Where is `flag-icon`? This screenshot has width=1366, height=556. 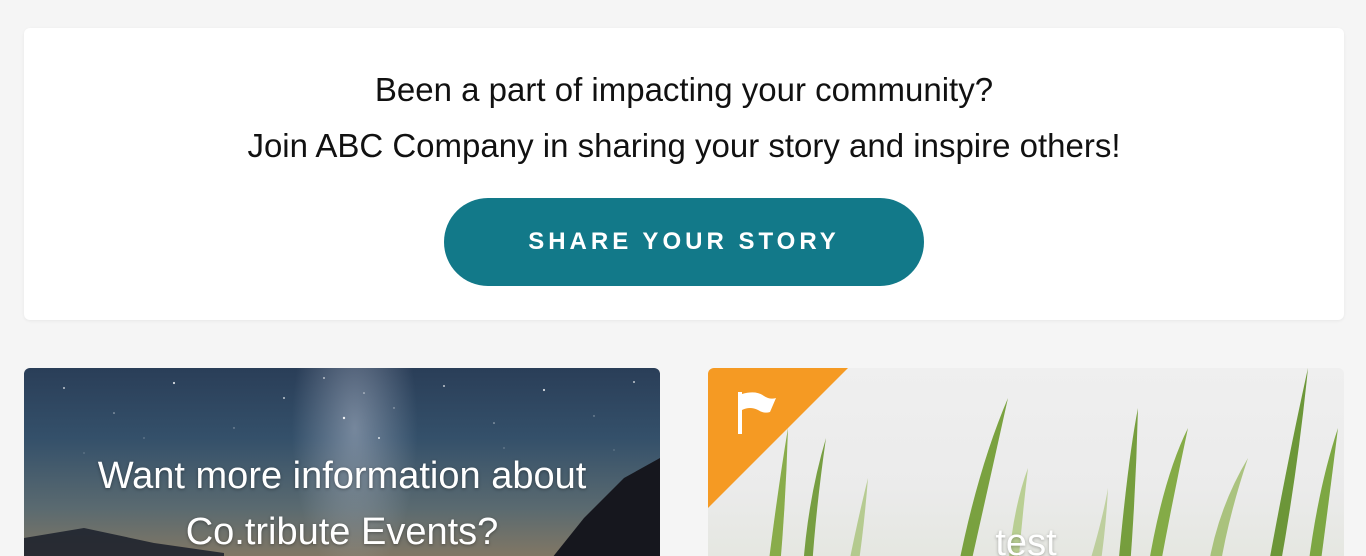 flag-icon is located at coordinates (757, 413).